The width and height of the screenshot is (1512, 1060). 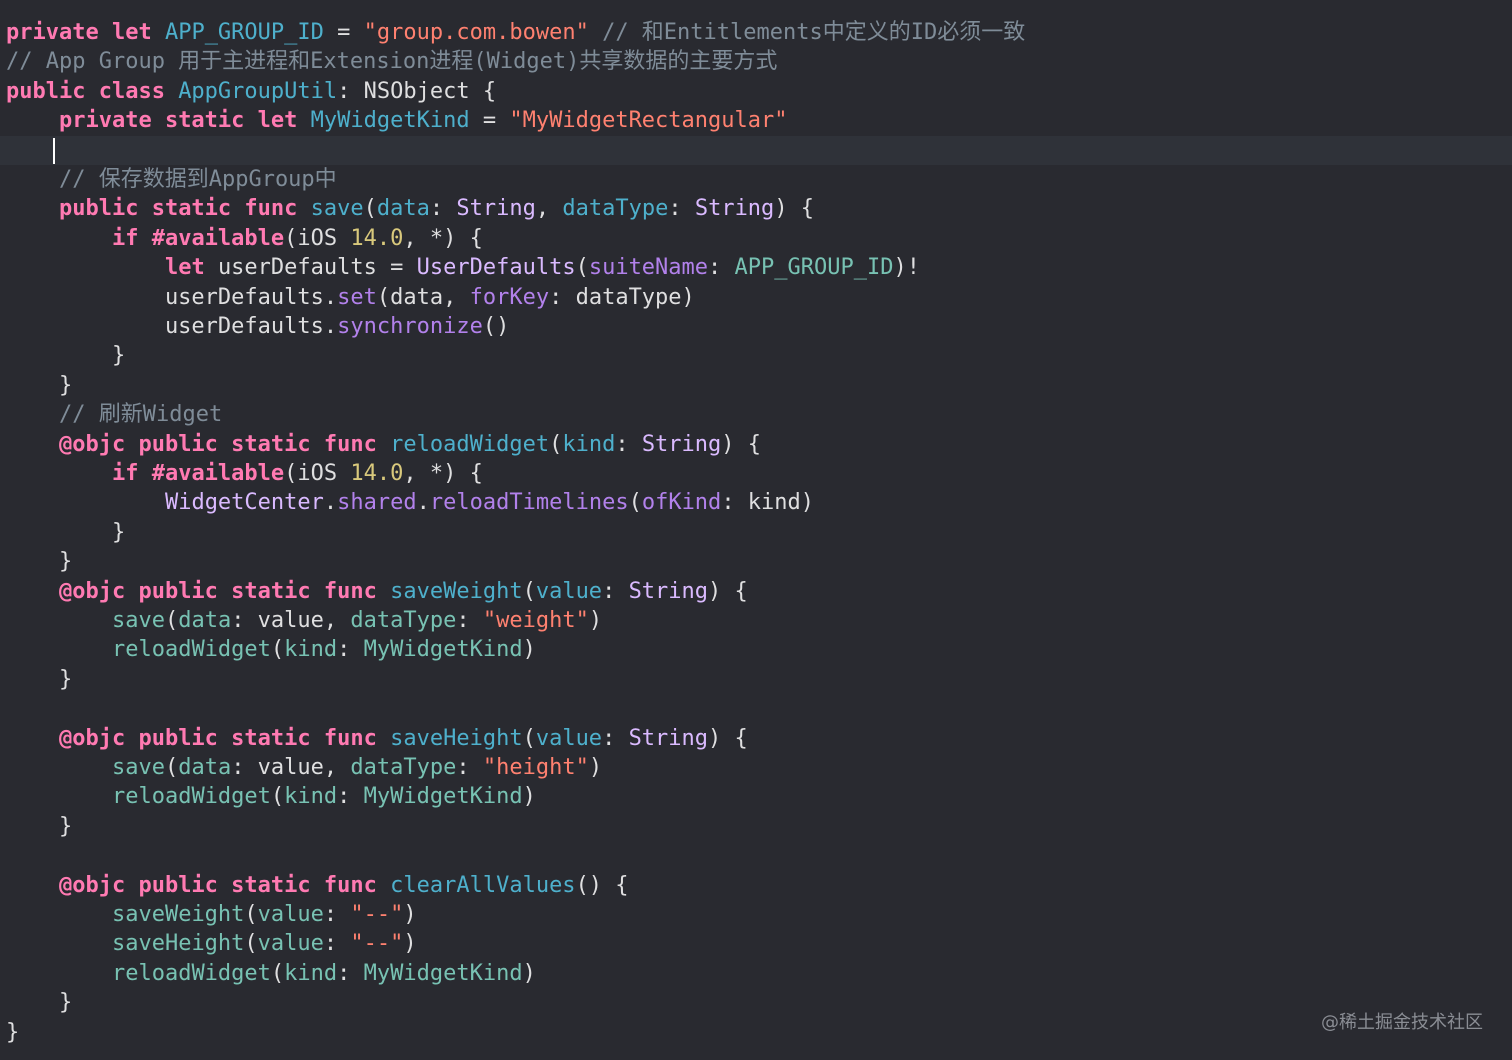 What do you see at coordinates (535, 620) in the screenshot?
I see `code-token: "weight"` at bounding box center [535, 620].